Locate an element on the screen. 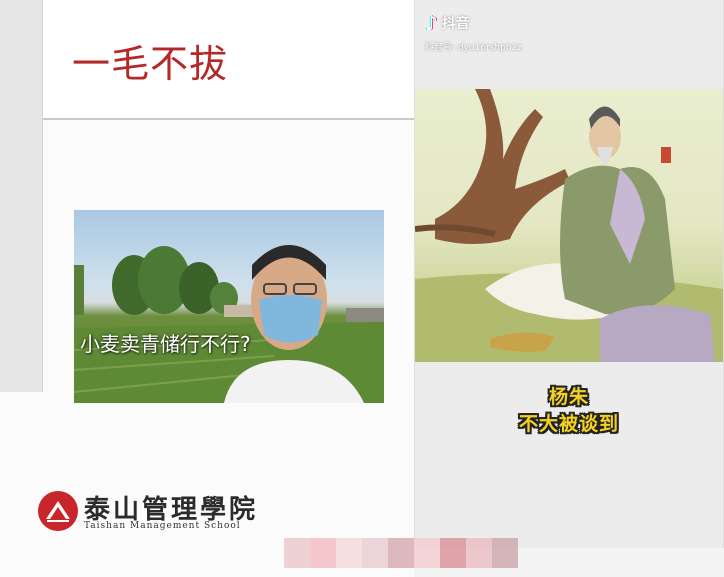 This screenshot has width=724, height=577. embedded-video-thumbnail is located at coordinates (229, 306).